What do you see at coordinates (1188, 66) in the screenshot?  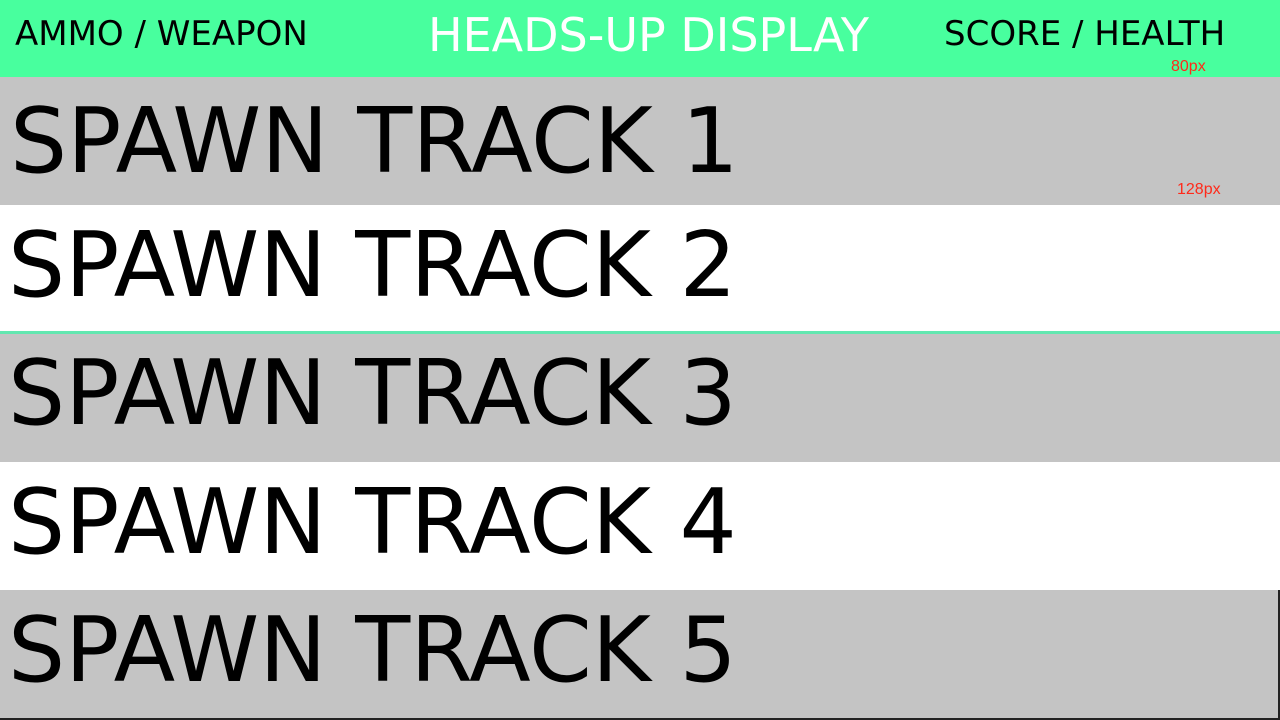 I see `hud-height-annotation: 80px` at bounding box center [1188, 66].